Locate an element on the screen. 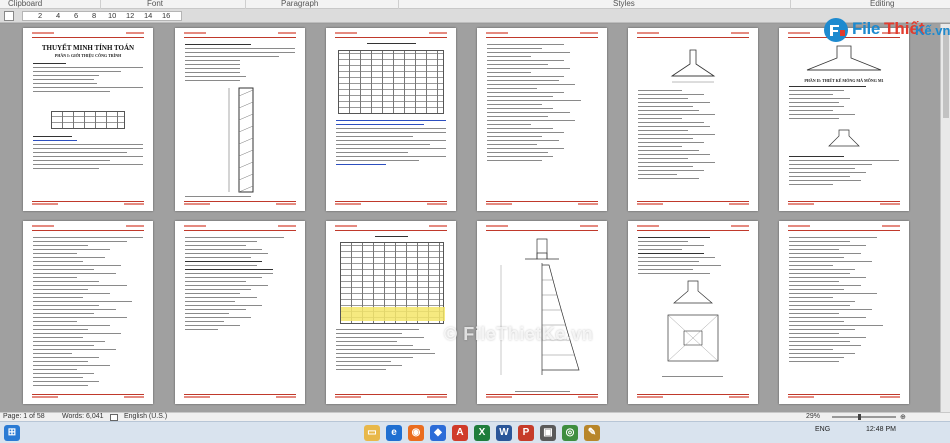  data-table is located at coordinates (88, 120).